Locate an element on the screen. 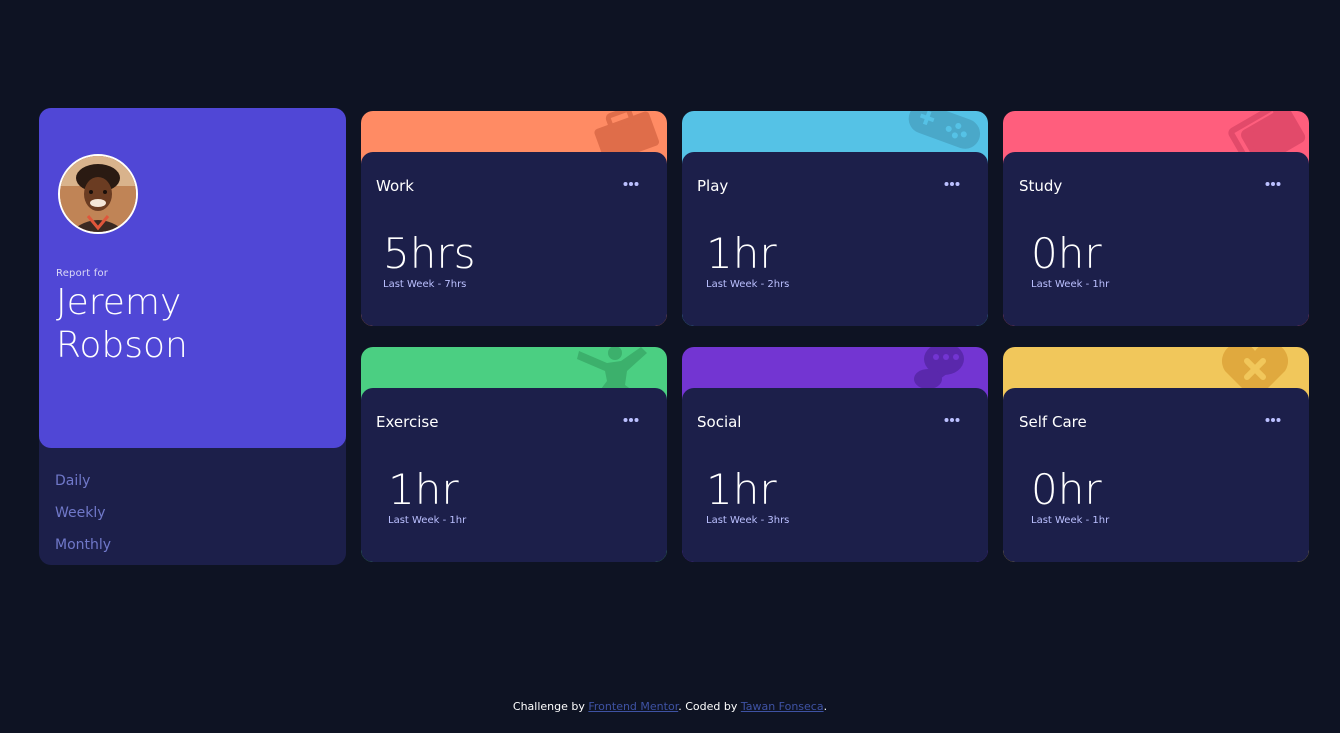 Image resolution: width=1340 pixels, height=733 pixels. card-exercise: Exercise 1hr Last Week - 1hr is located at coordinates (514, 454).